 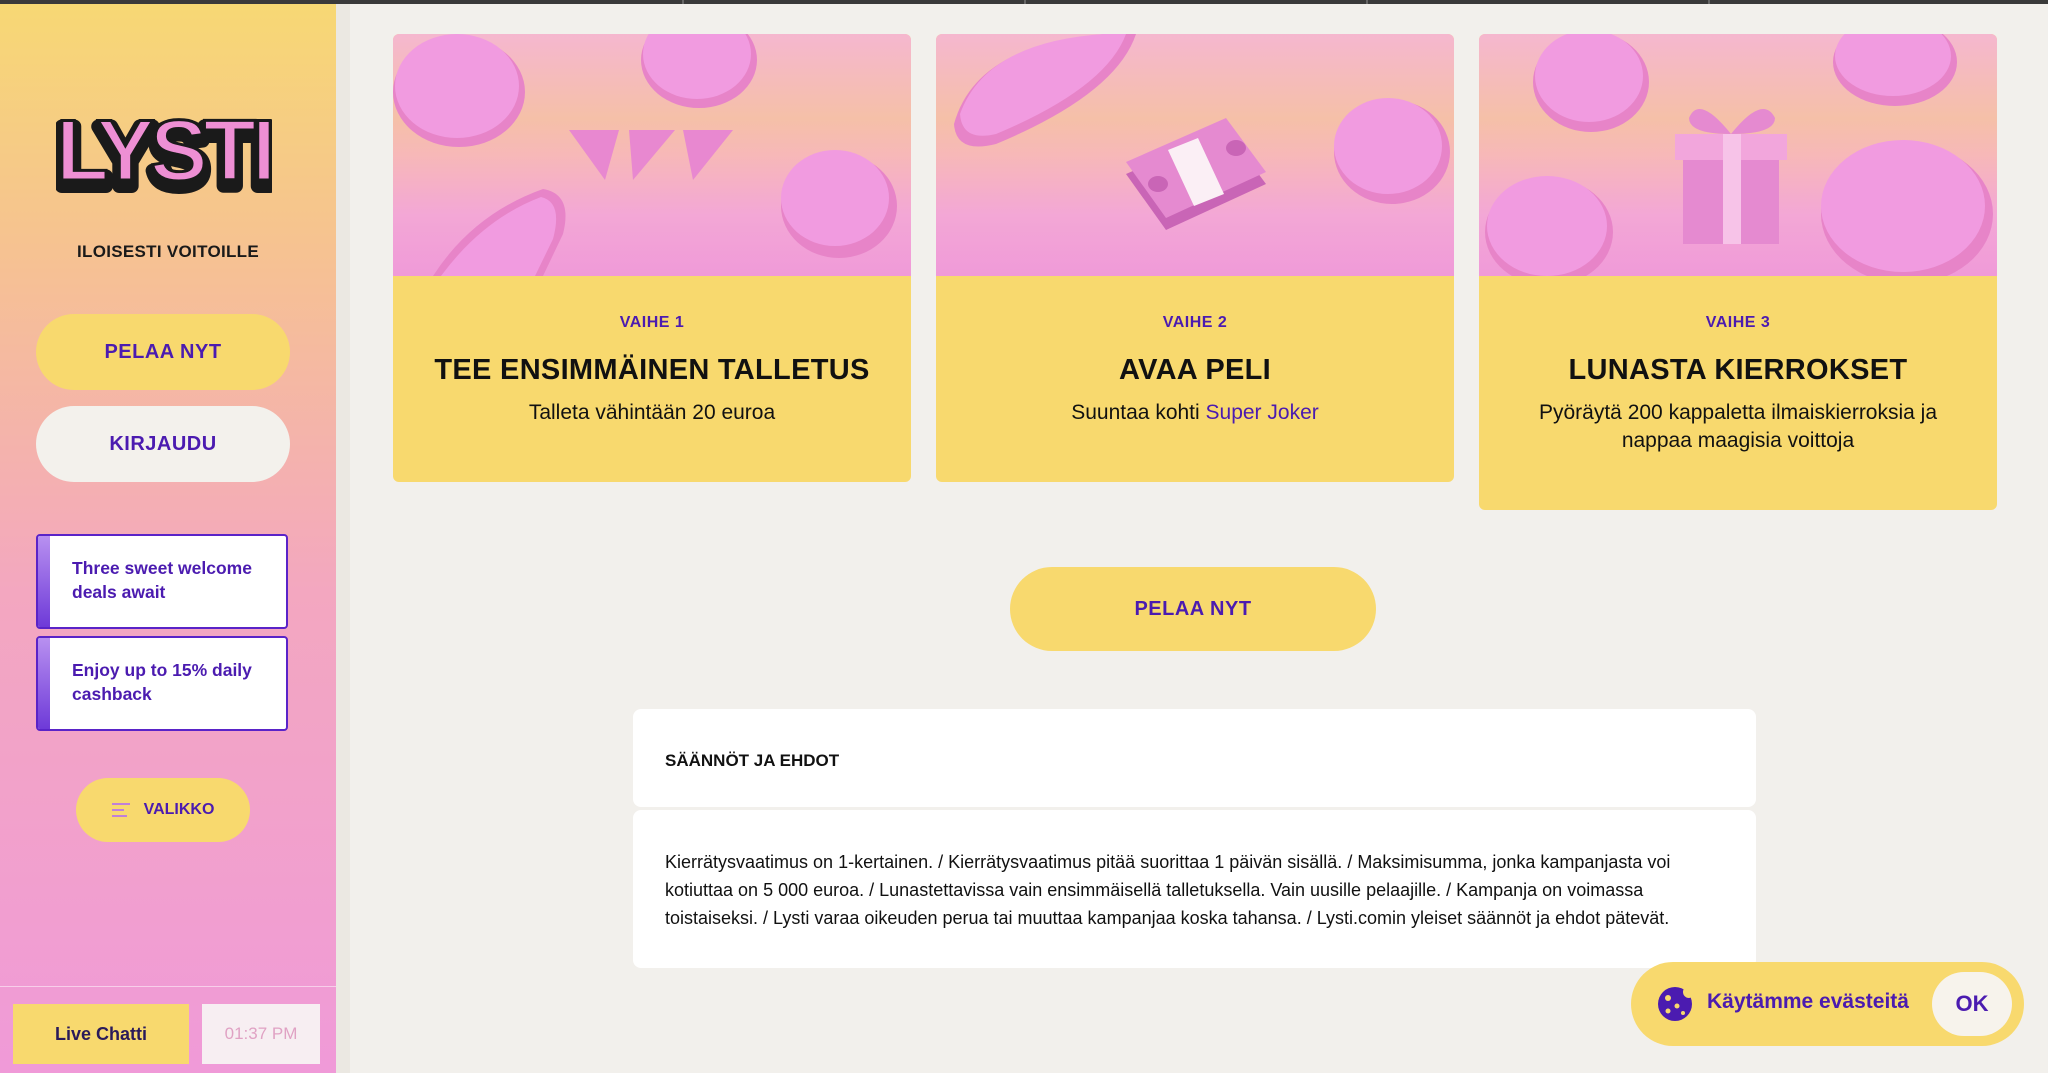 What do you see at coordinates (1193, 609) in the screenshot?
I see `play-now-cta-button: PELAA NYT` at bounding box center [1193, 609].